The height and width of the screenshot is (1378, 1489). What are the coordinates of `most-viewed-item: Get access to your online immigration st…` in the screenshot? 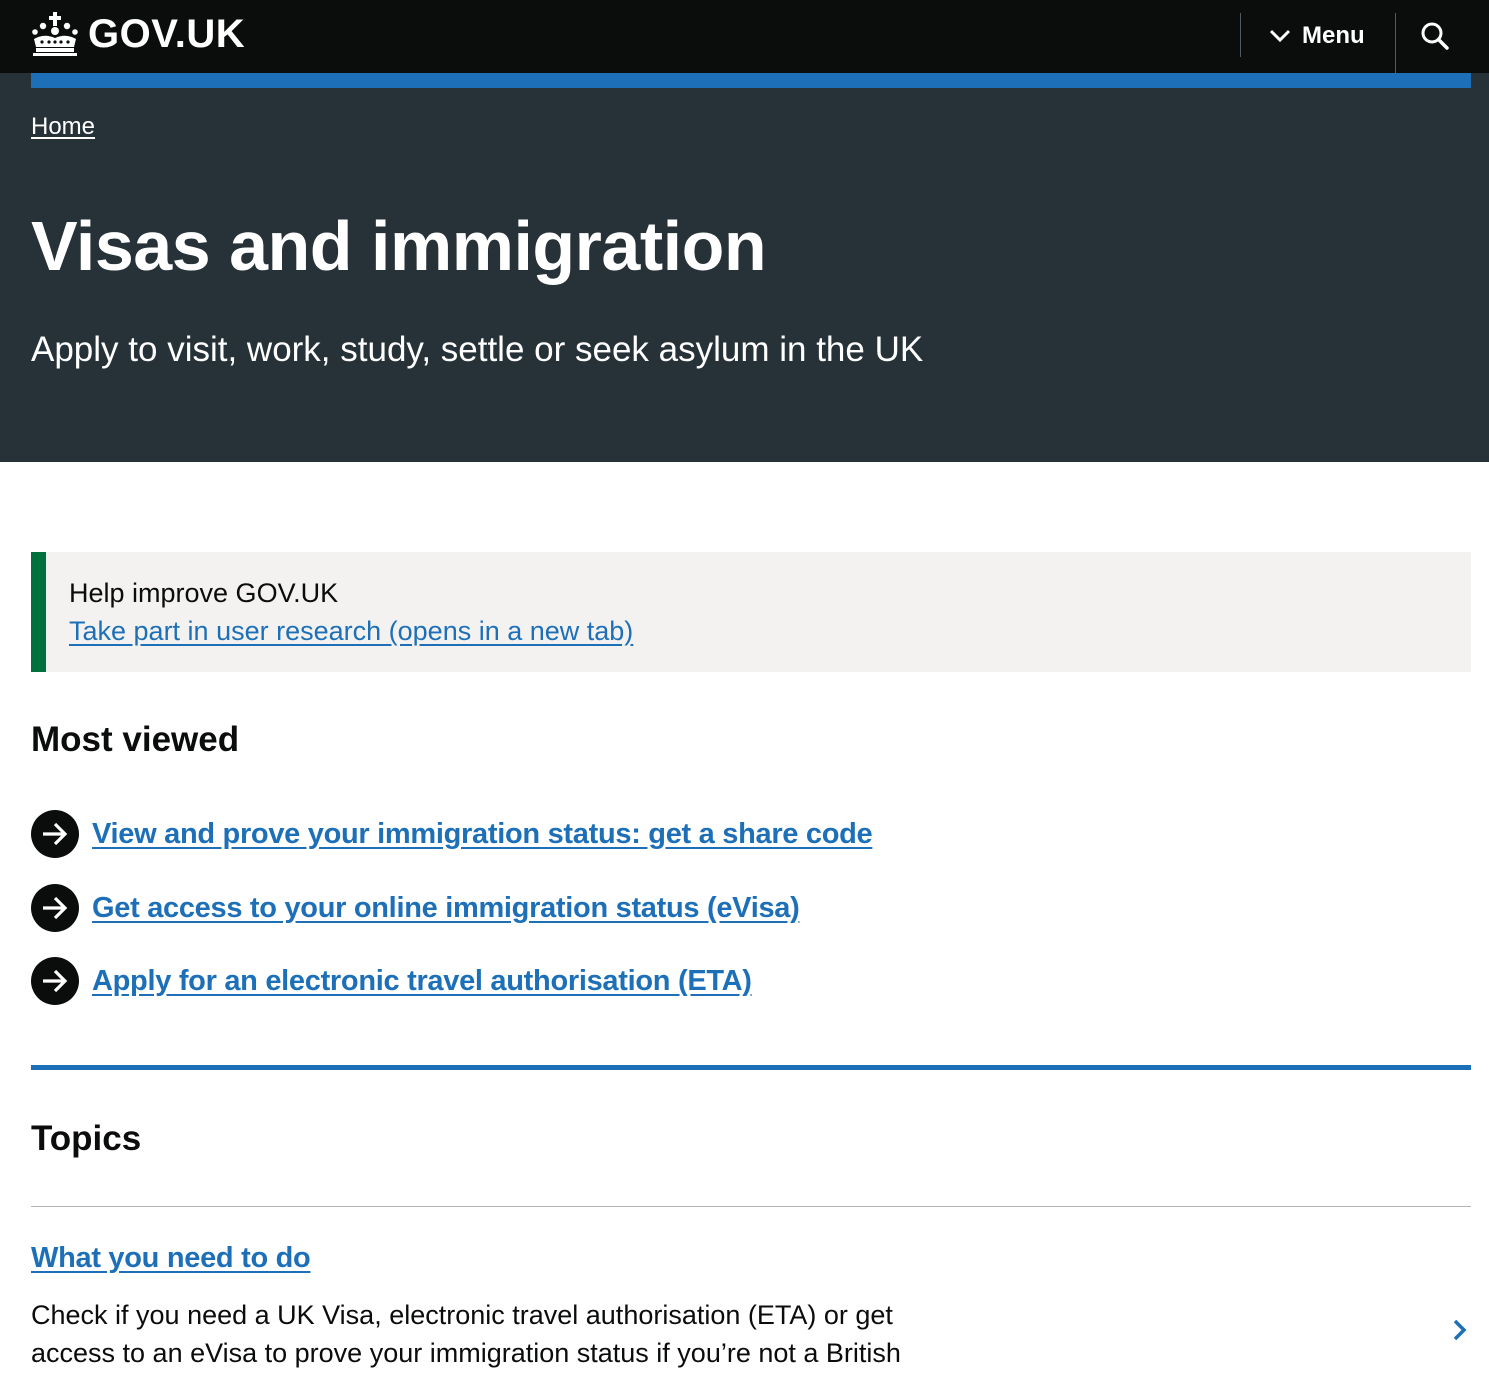 It's located at (415, 908).